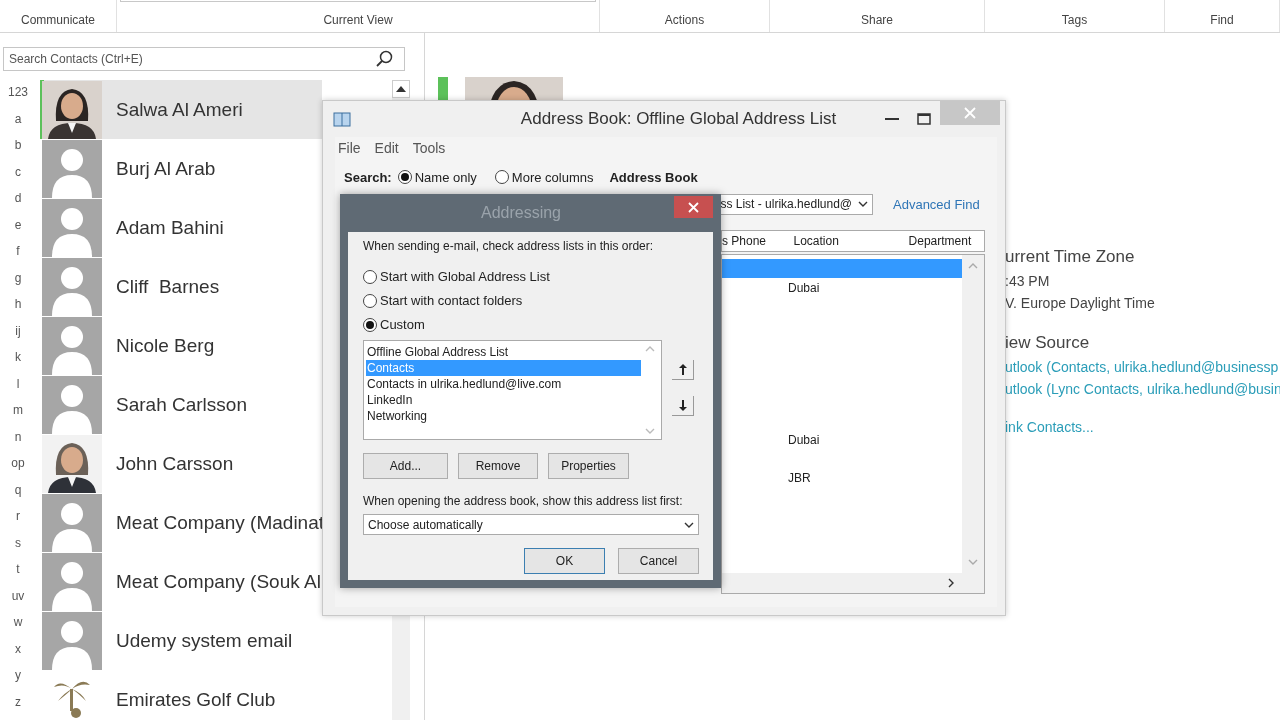 This screenshot has height=720, width=1280. Describe the element at coordinates (18, 335) in the screenshot. I see `index-letter: ij` at that location.